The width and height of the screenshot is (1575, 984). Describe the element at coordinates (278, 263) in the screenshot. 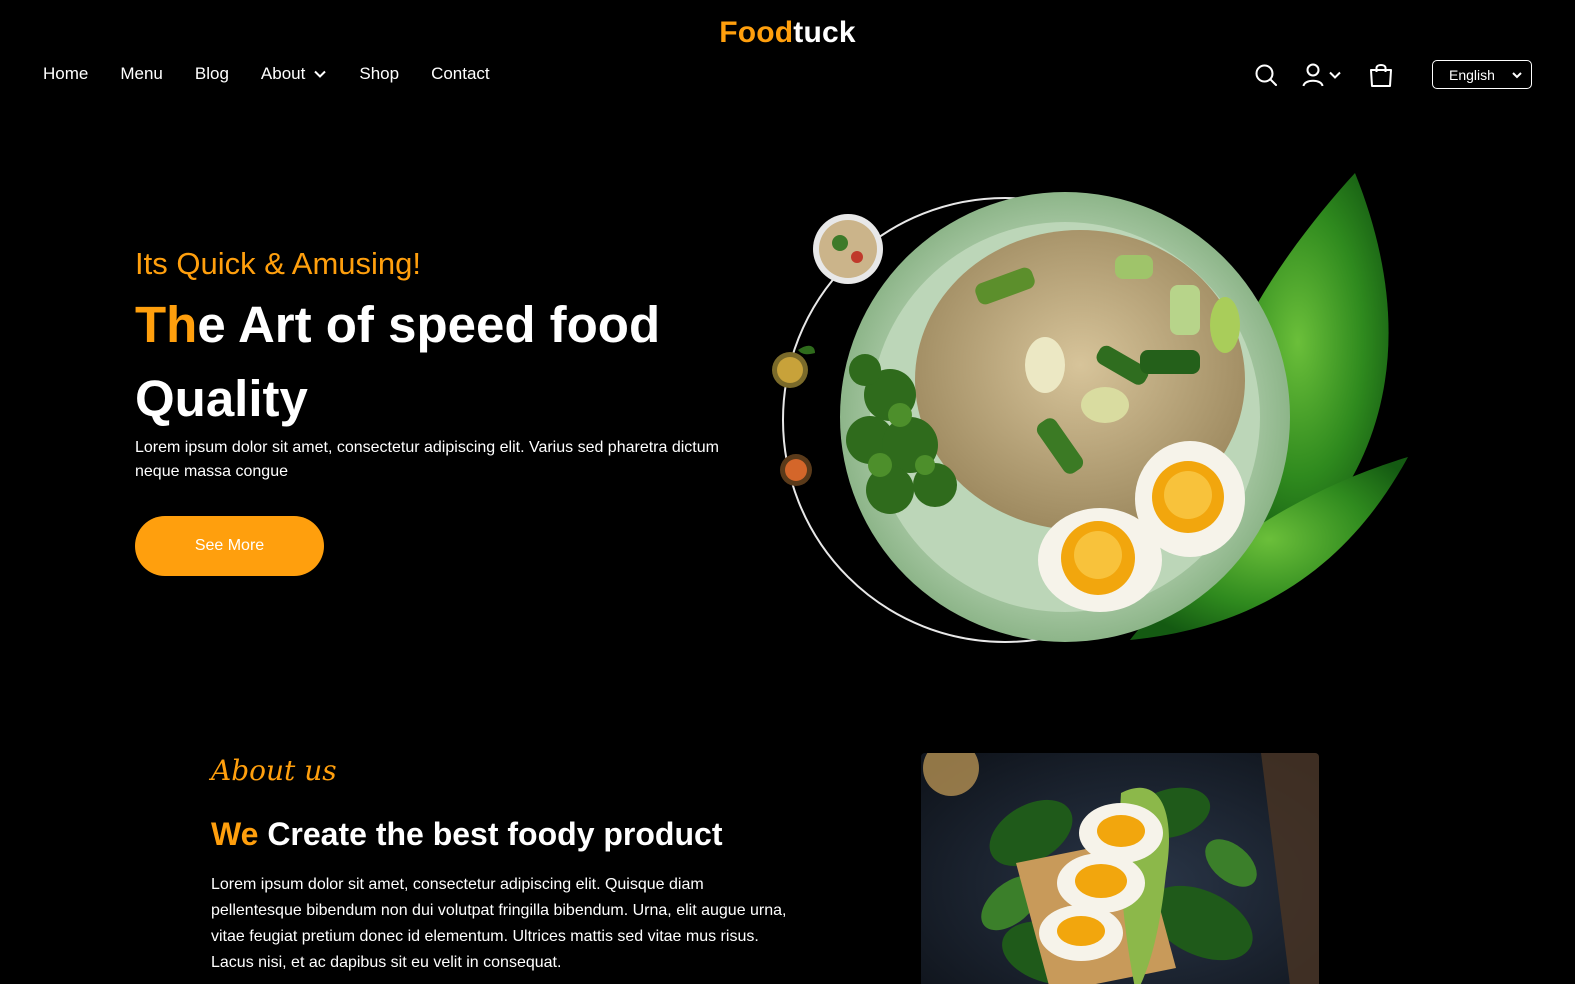

I see `hero-eyebrow: Its Quick & Amusing!` at that location.